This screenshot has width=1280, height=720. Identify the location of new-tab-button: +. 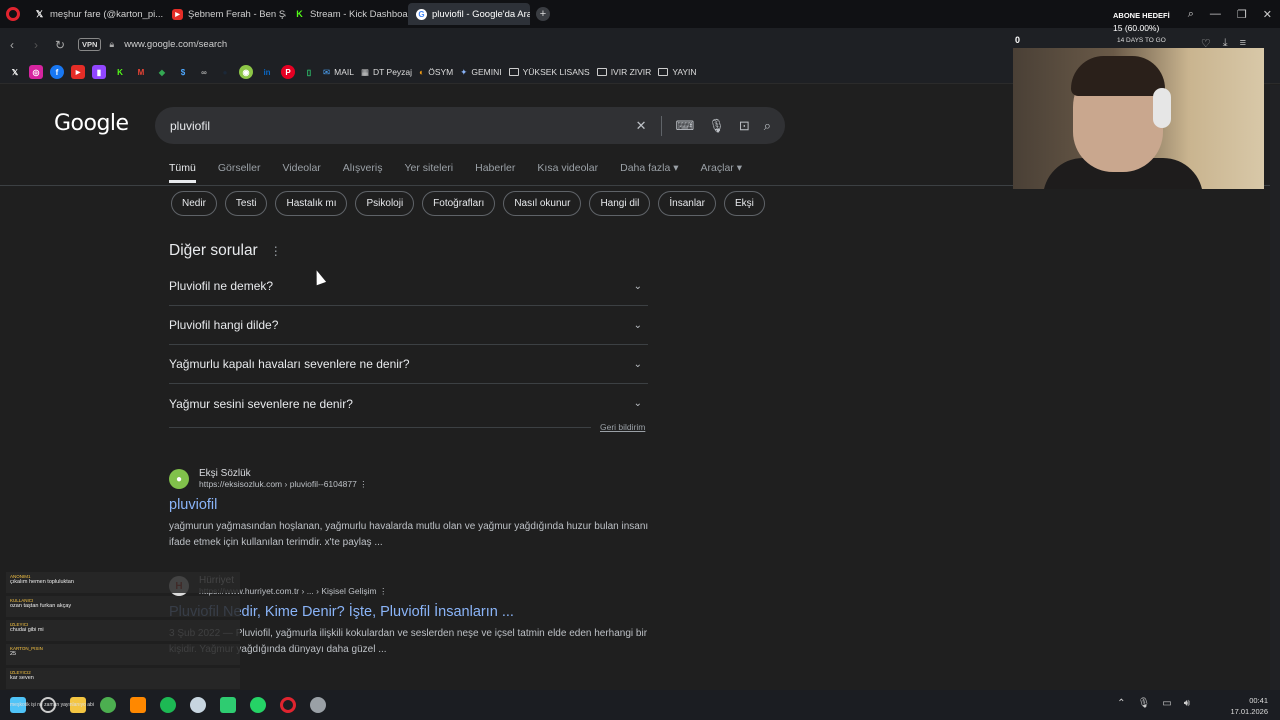
(543, 14).